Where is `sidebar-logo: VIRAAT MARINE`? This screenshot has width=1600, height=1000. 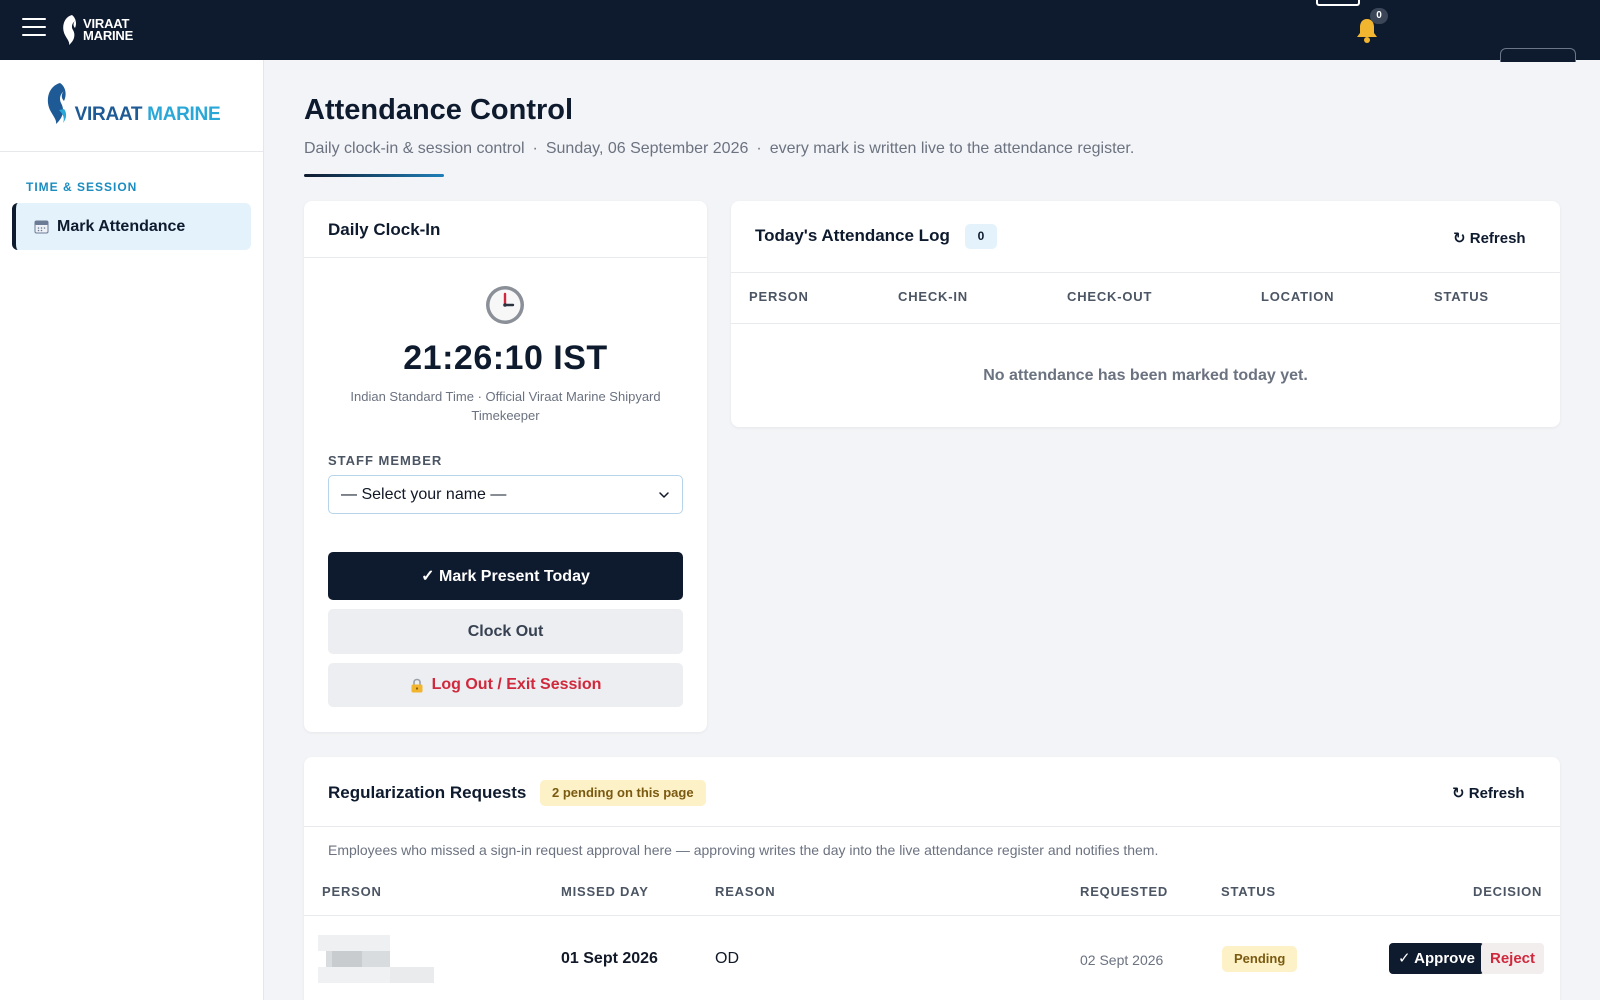 sidebar-logo: VIRAAT MARINE is located at coordinates (131, 106).